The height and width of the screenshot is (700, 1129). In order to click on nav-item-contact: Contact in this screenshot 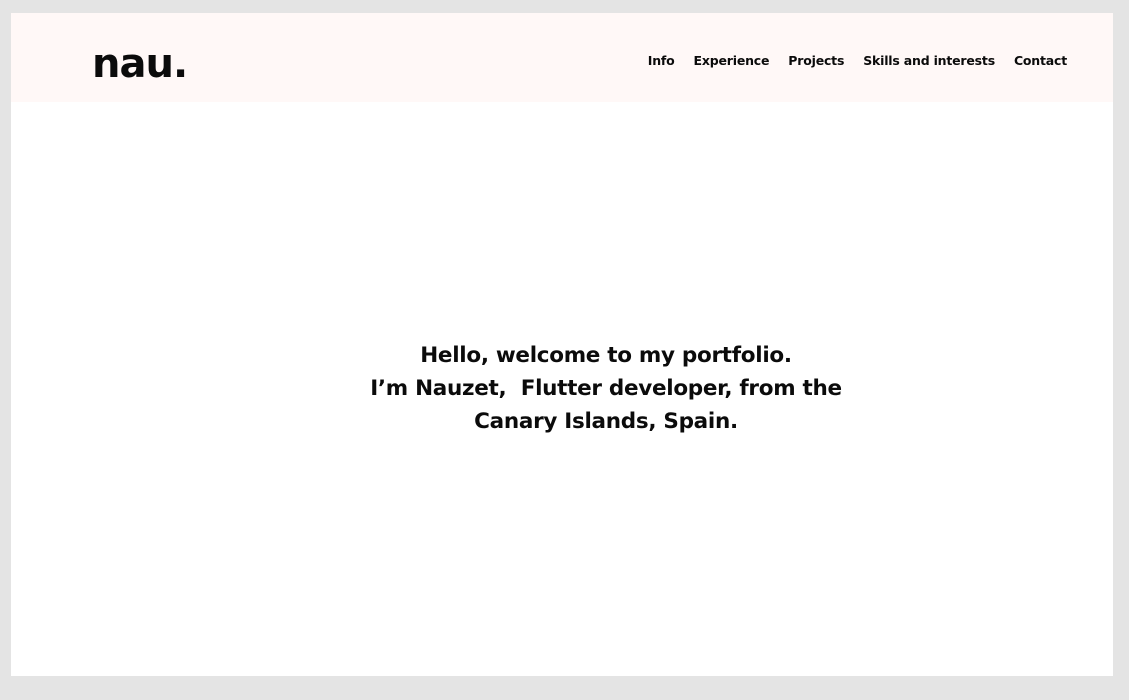, I will do `click(1040, 61)`.